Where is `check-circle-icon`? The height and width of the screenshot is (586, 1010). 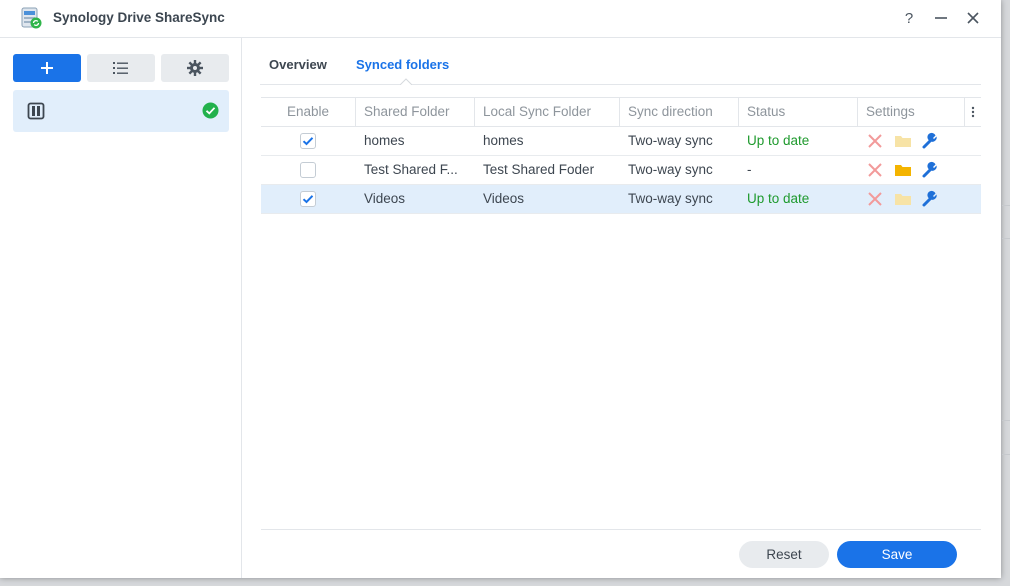
check-circle-icon is located at coordinates (210, 110).